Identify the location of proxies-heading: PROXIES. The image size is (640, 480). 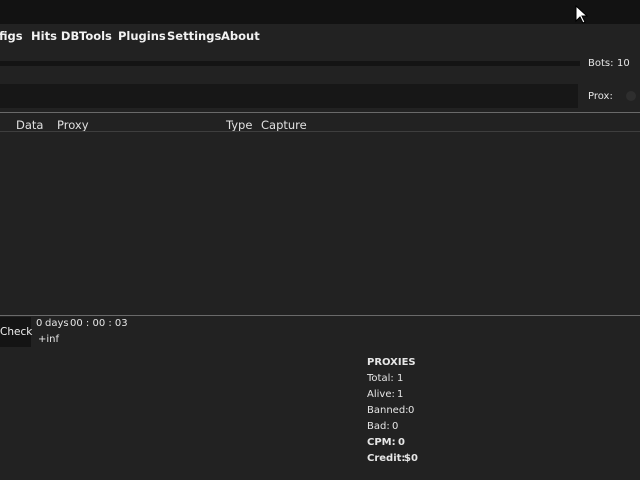
(391, 362).